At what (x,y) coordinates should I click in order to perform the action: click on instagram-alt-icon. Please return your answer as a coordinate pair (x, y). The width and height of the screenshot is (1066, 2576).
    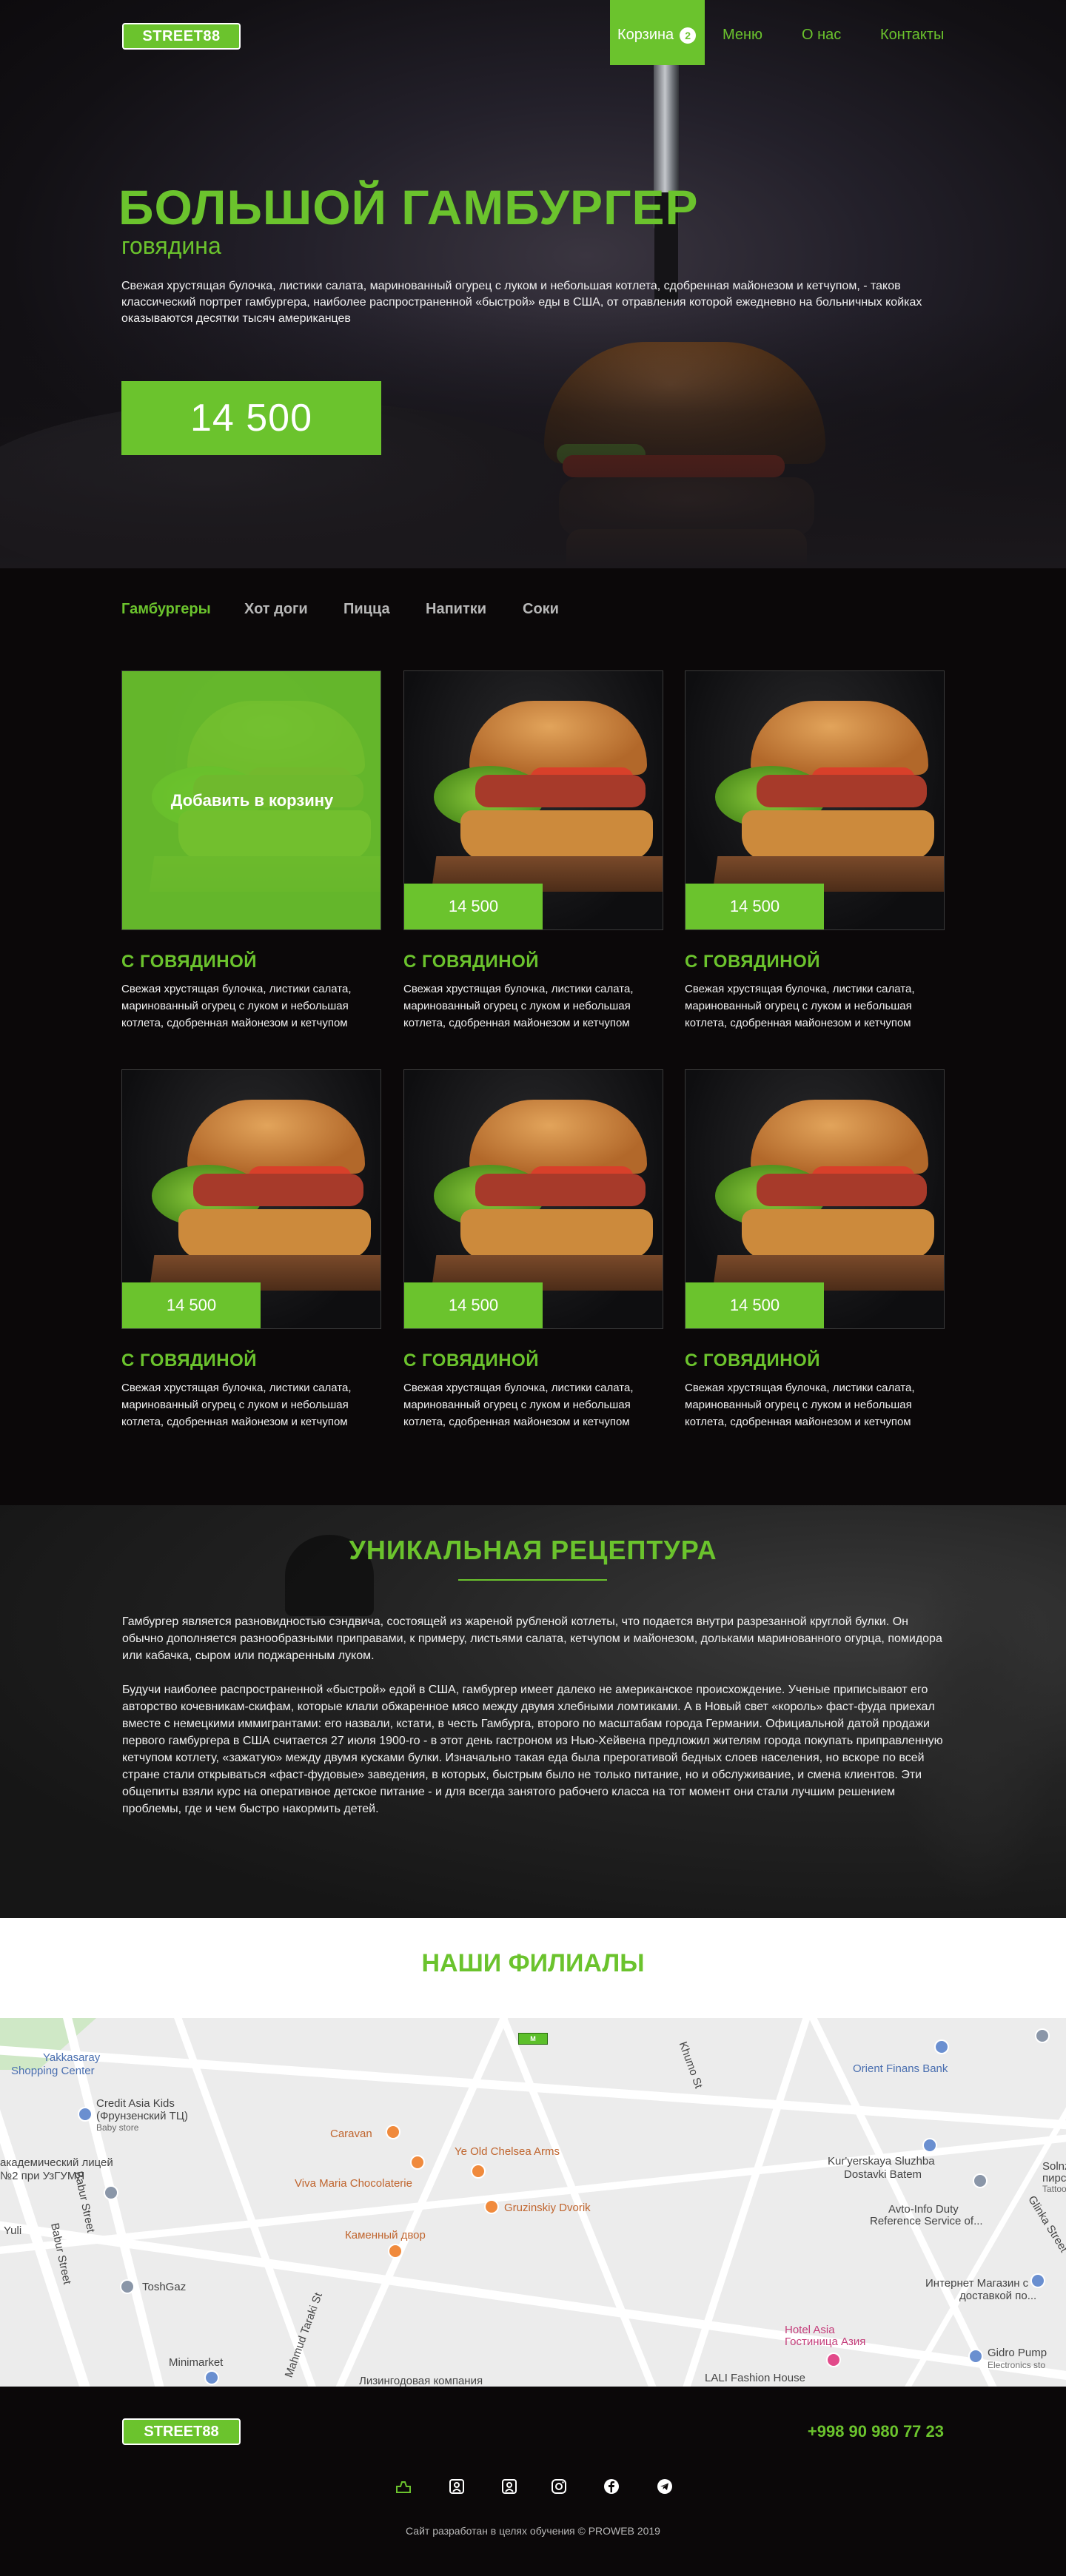
    Looking at the image, I should click on (509, 2486).